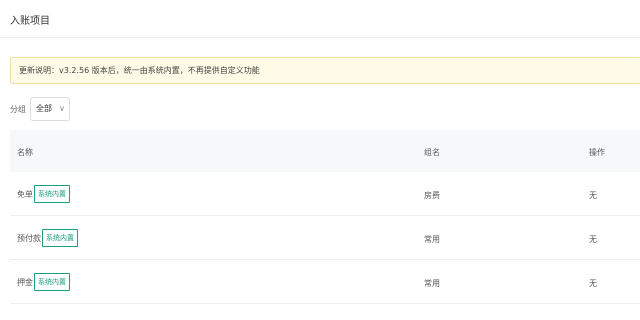 This screenshot has height=320, width=640. I want to click on group-filter: 分组 全部 ∨, so click(40, 109).